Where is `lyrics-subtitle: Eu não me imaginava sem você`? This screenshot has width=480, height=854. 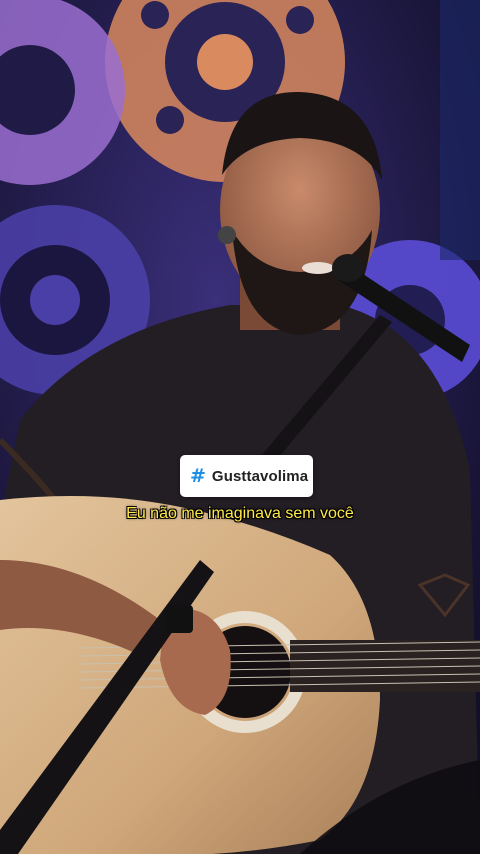
lyrics-subtitle: Eu não me imaginava sem você is located at coordinates (240, 513).